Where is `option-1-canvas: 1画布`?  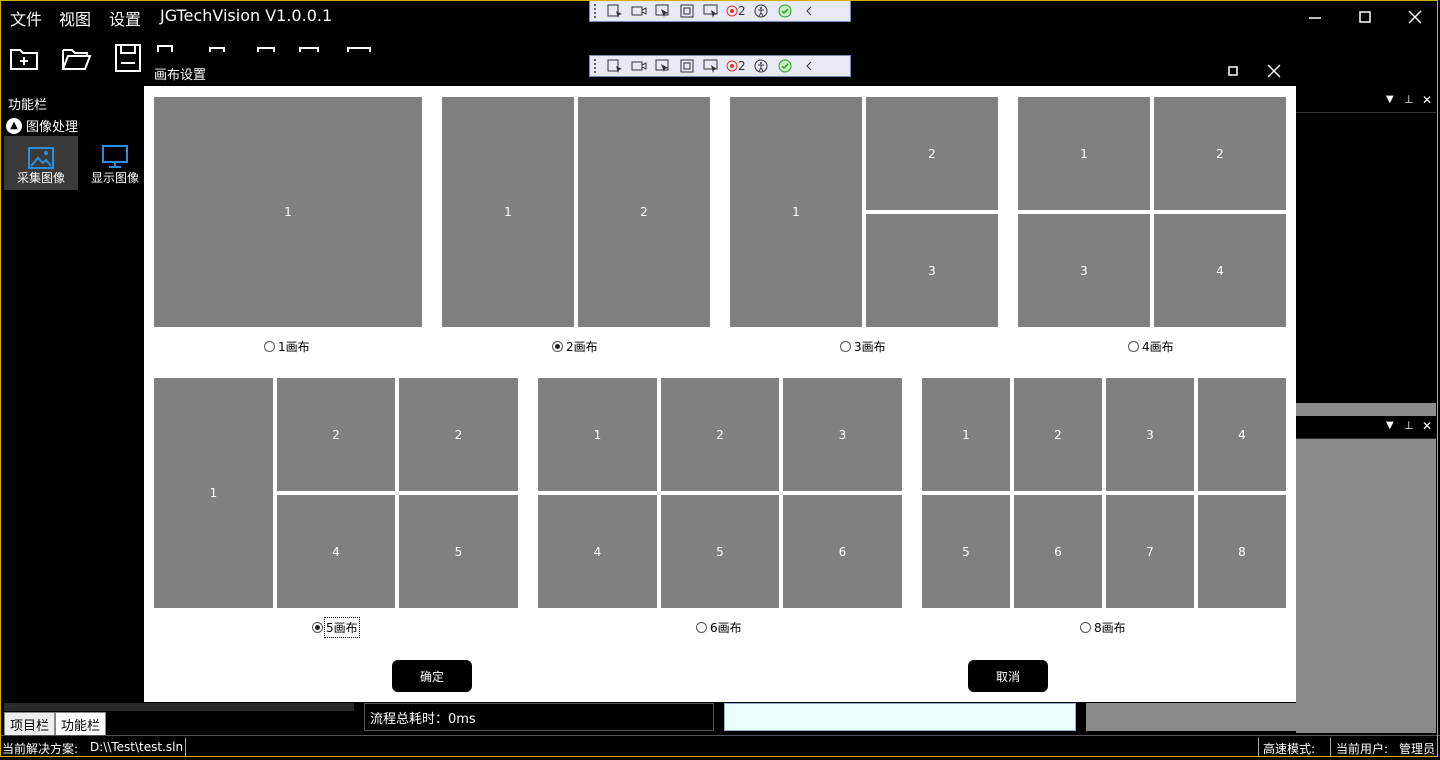
option-1-canvas: 1画布 is located at coordinates (287, 346).